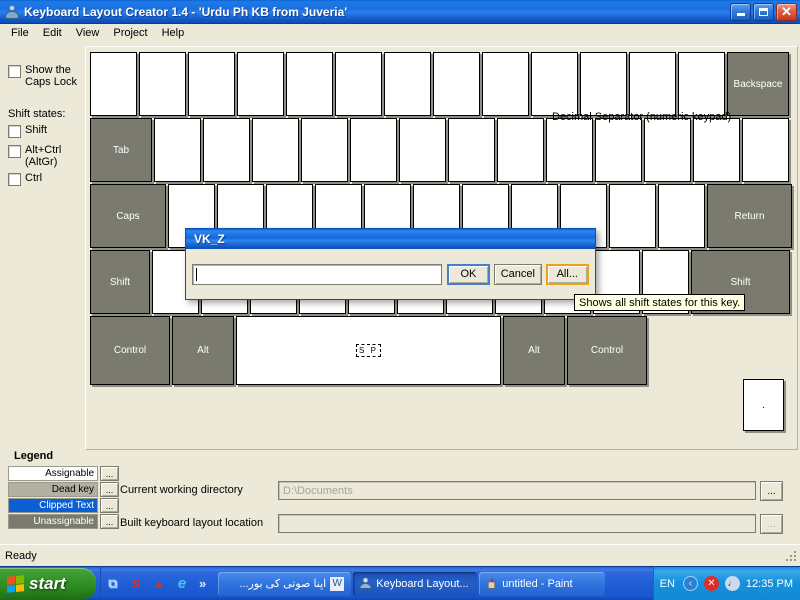 The image size is (800, 600). What do you see at coordinates (173, 33) in the screenshot?
I see `menu-help: Help` at bounding box center [173, 33].